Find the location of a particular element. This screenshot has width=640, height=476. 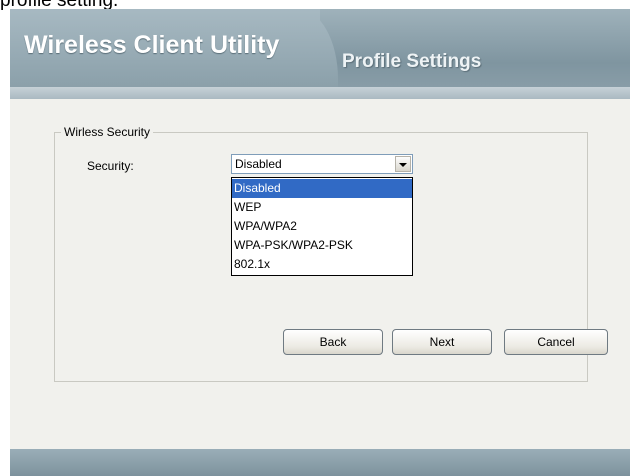

dropdown-option-wep: WEP is located at coordinates (322, 207).